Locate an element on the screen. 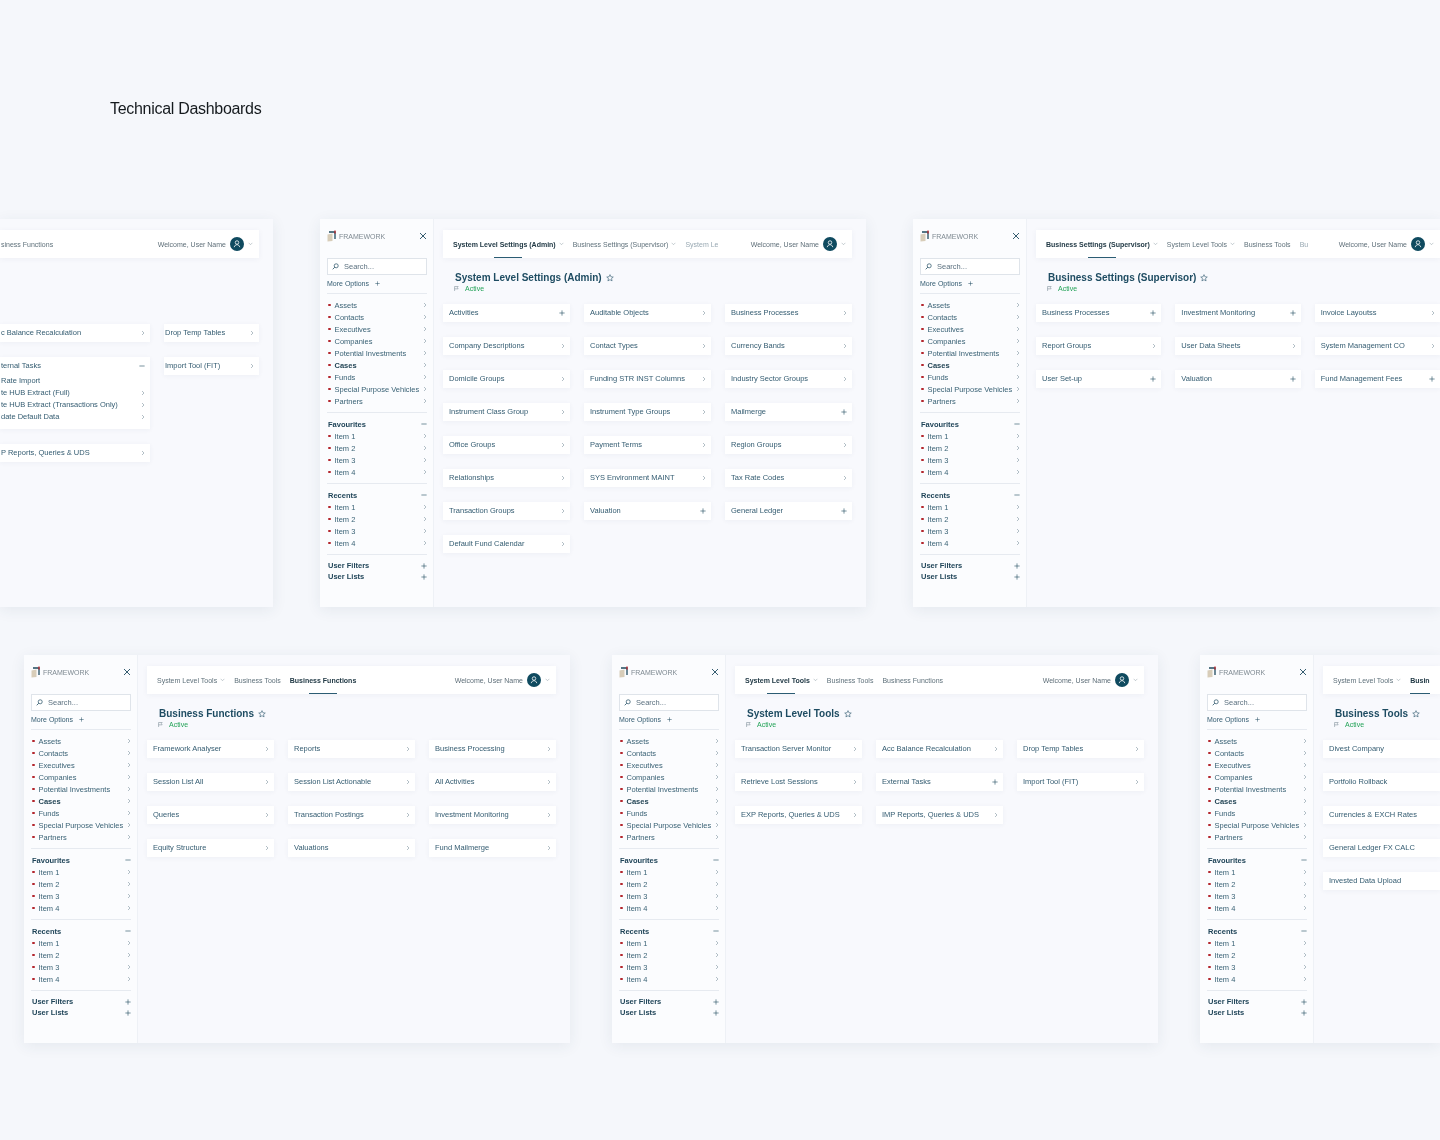 The image size is (1440, 1140). page-title: System Level Tools is located at coordinates (793, 713).